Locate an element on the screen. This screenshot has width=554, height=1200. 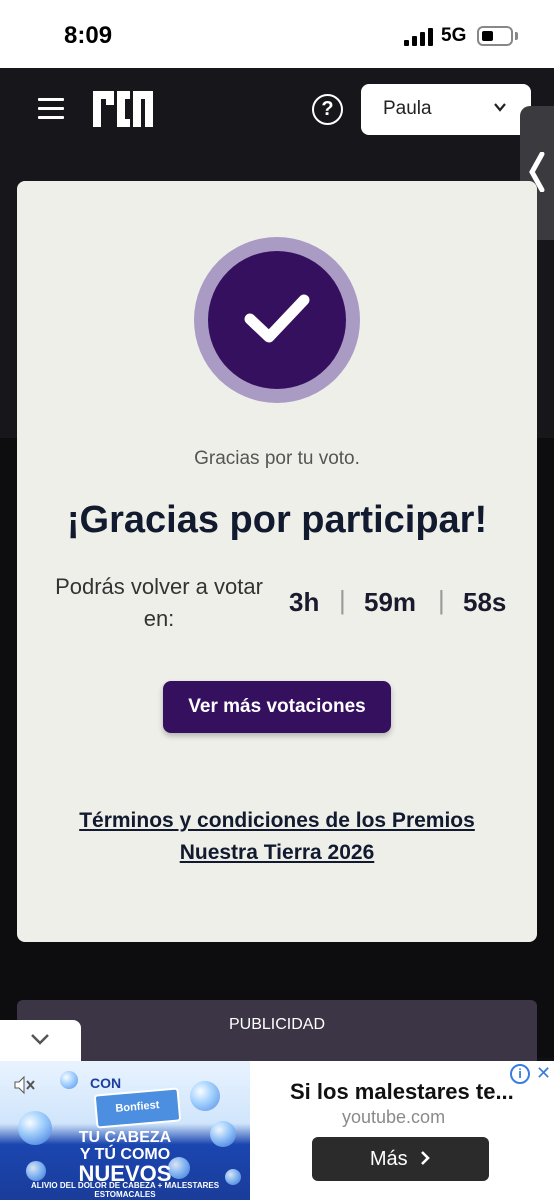
ad-slogan: TU CABEZA Y TÚ COMO NUEVOS is located at coordinates (125, 1157).